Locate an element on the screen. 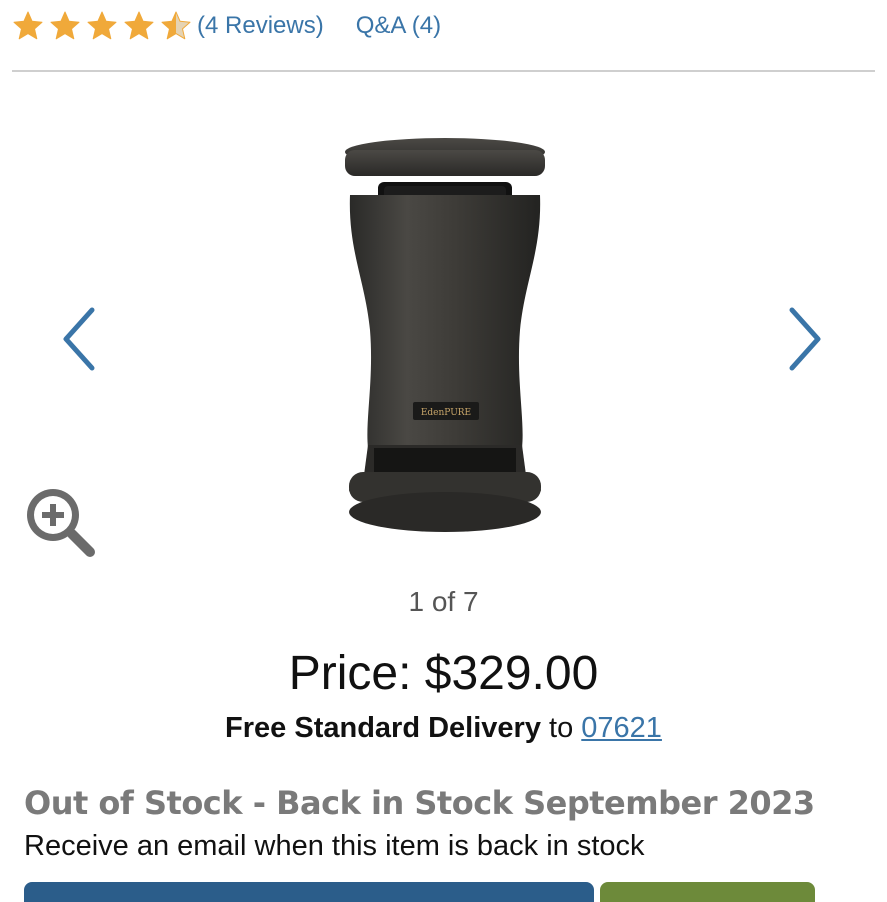 Image resolution: width=887 pixels, height=902 pixels. divider is located at coordinates (443, 71).